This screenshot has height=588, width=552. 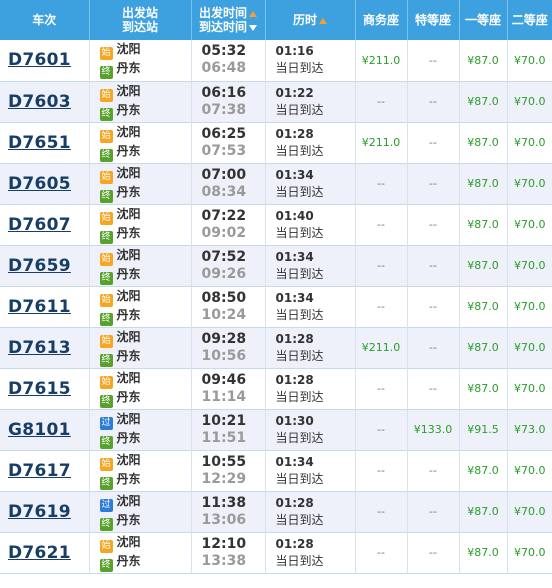 What do you see at coordinates (483, 429) in the screenshot?
I see `first-price: ¥91.5` at bounding box center [483, 429].